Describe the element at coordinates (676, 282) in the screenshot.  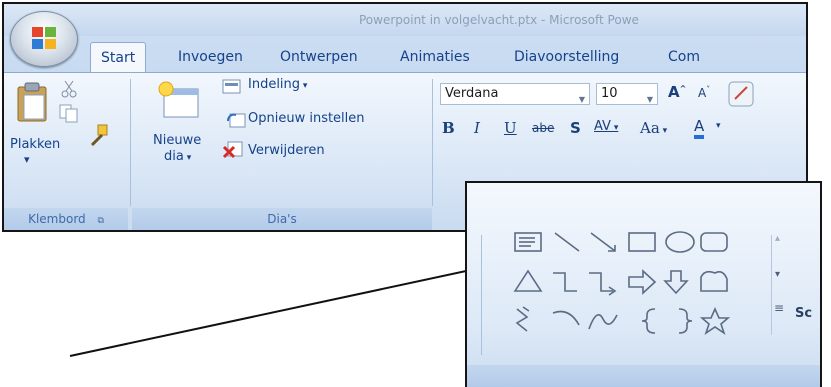
I see `down-arrow-icon` at that location.